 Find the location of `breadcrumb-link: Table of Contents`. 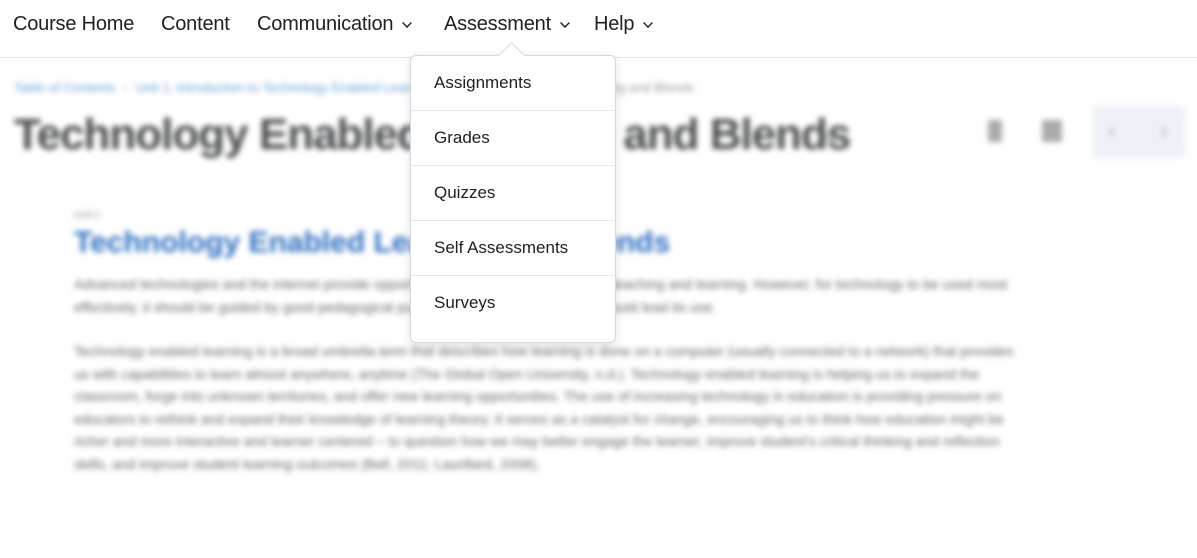

breadcrumb-link: Table of Contents is located at coordinates (64, 87).